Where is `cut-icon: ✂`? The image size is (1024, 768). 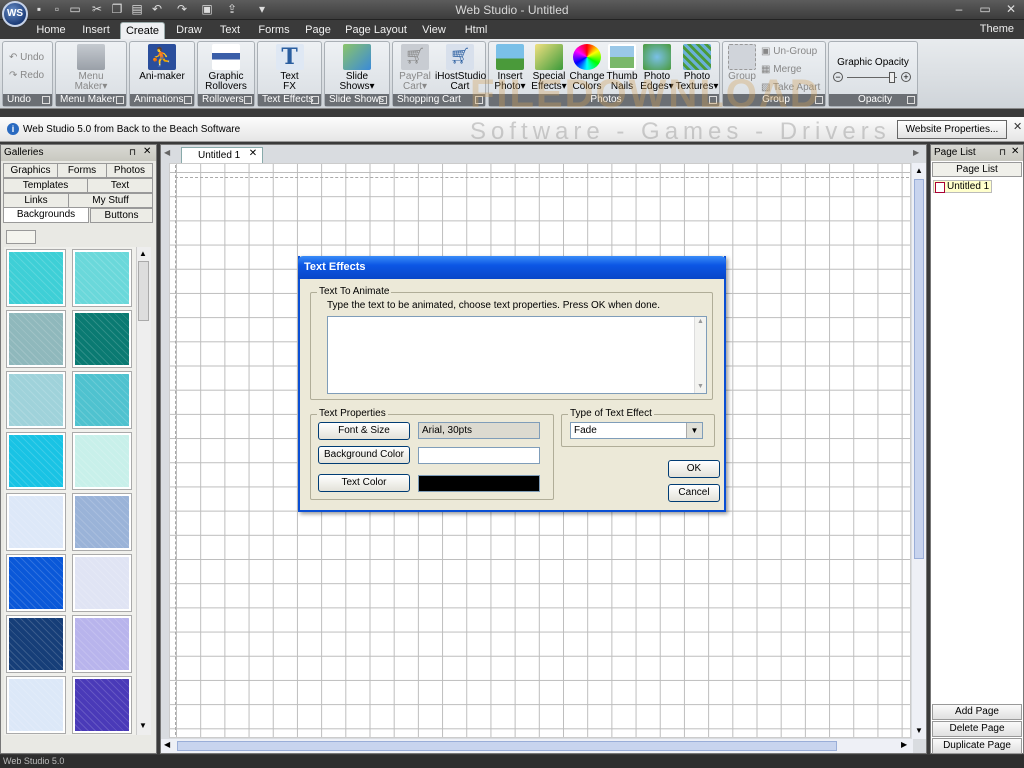 cut-icon: ✂ is located at coordinates (97, 9).